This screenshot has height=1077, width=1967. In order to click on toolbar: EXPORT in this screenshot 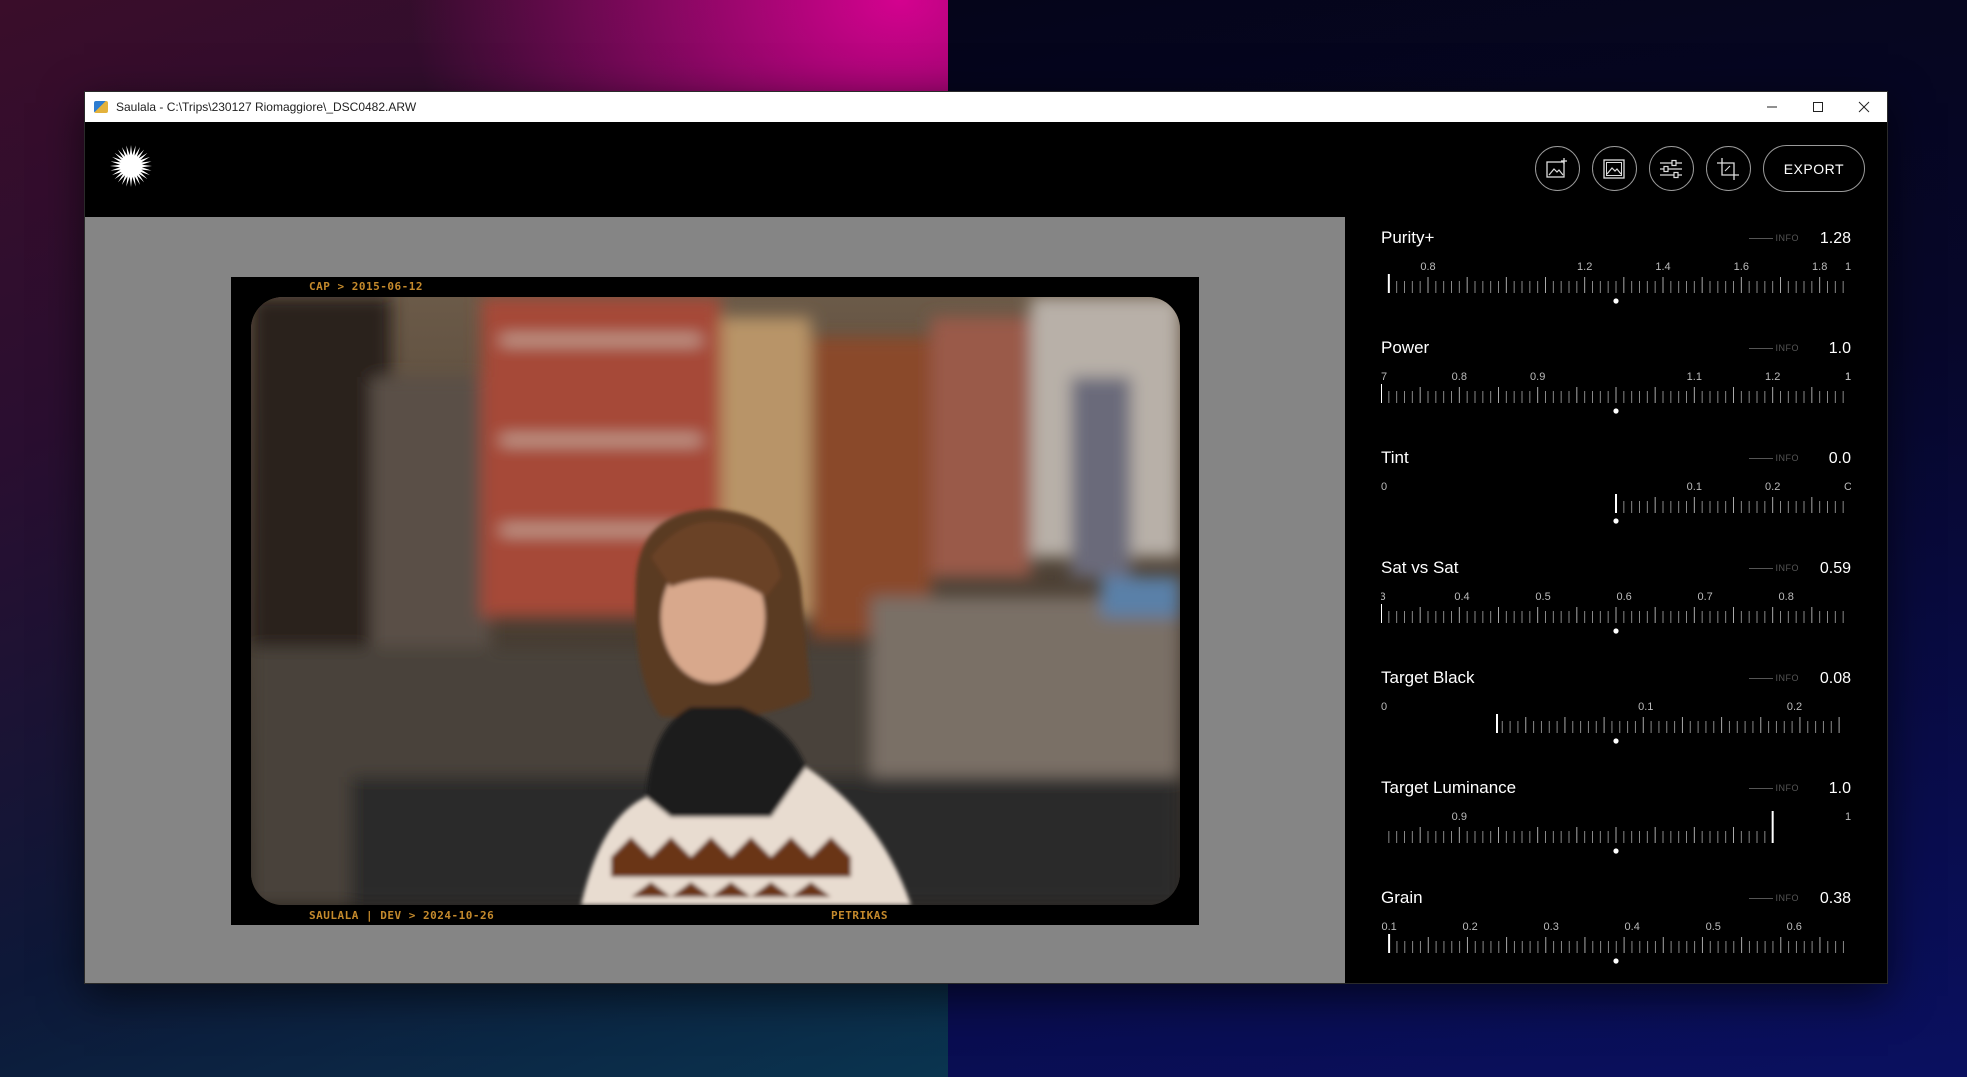, I will do `click(1699, 168)`.